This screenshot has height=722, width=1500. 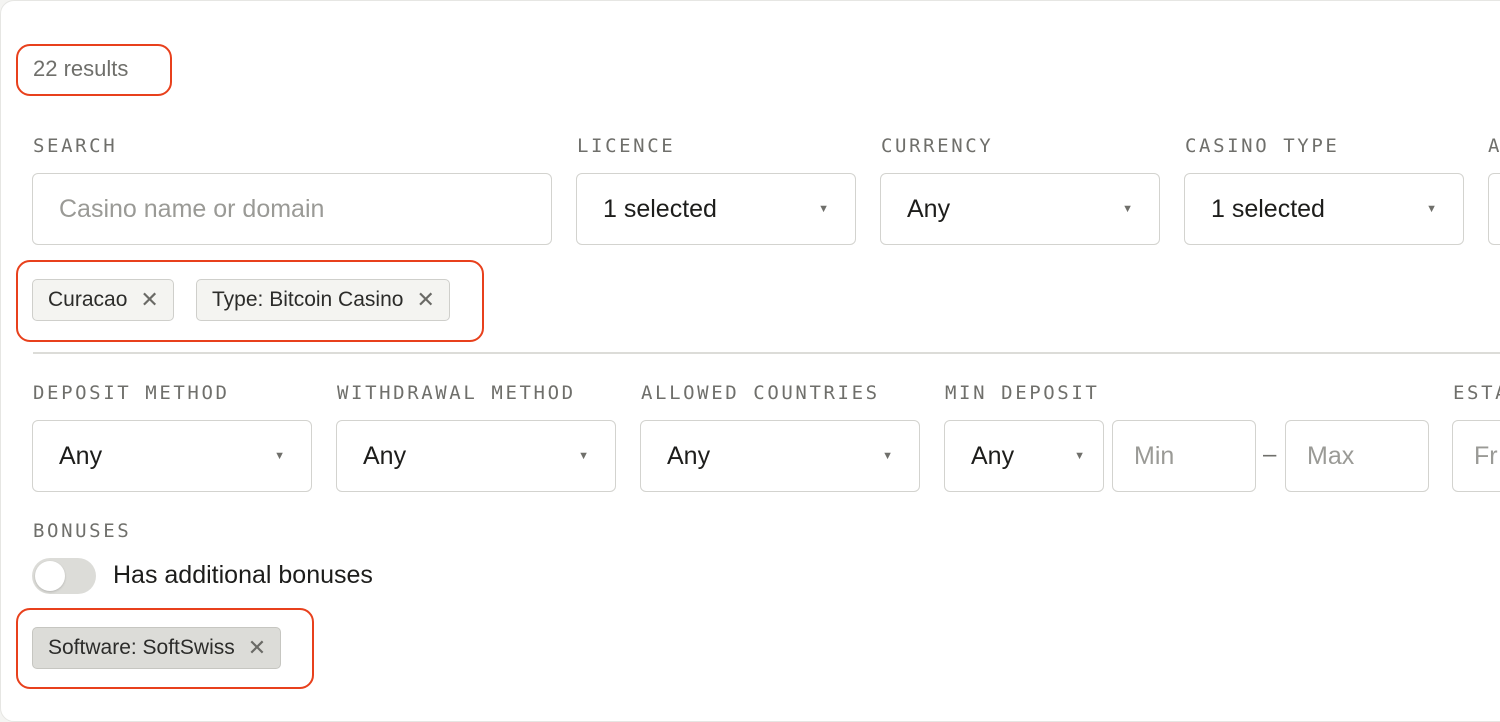 I want to click on deposit-method-select: Any ▼, so click(x=172, y=456).